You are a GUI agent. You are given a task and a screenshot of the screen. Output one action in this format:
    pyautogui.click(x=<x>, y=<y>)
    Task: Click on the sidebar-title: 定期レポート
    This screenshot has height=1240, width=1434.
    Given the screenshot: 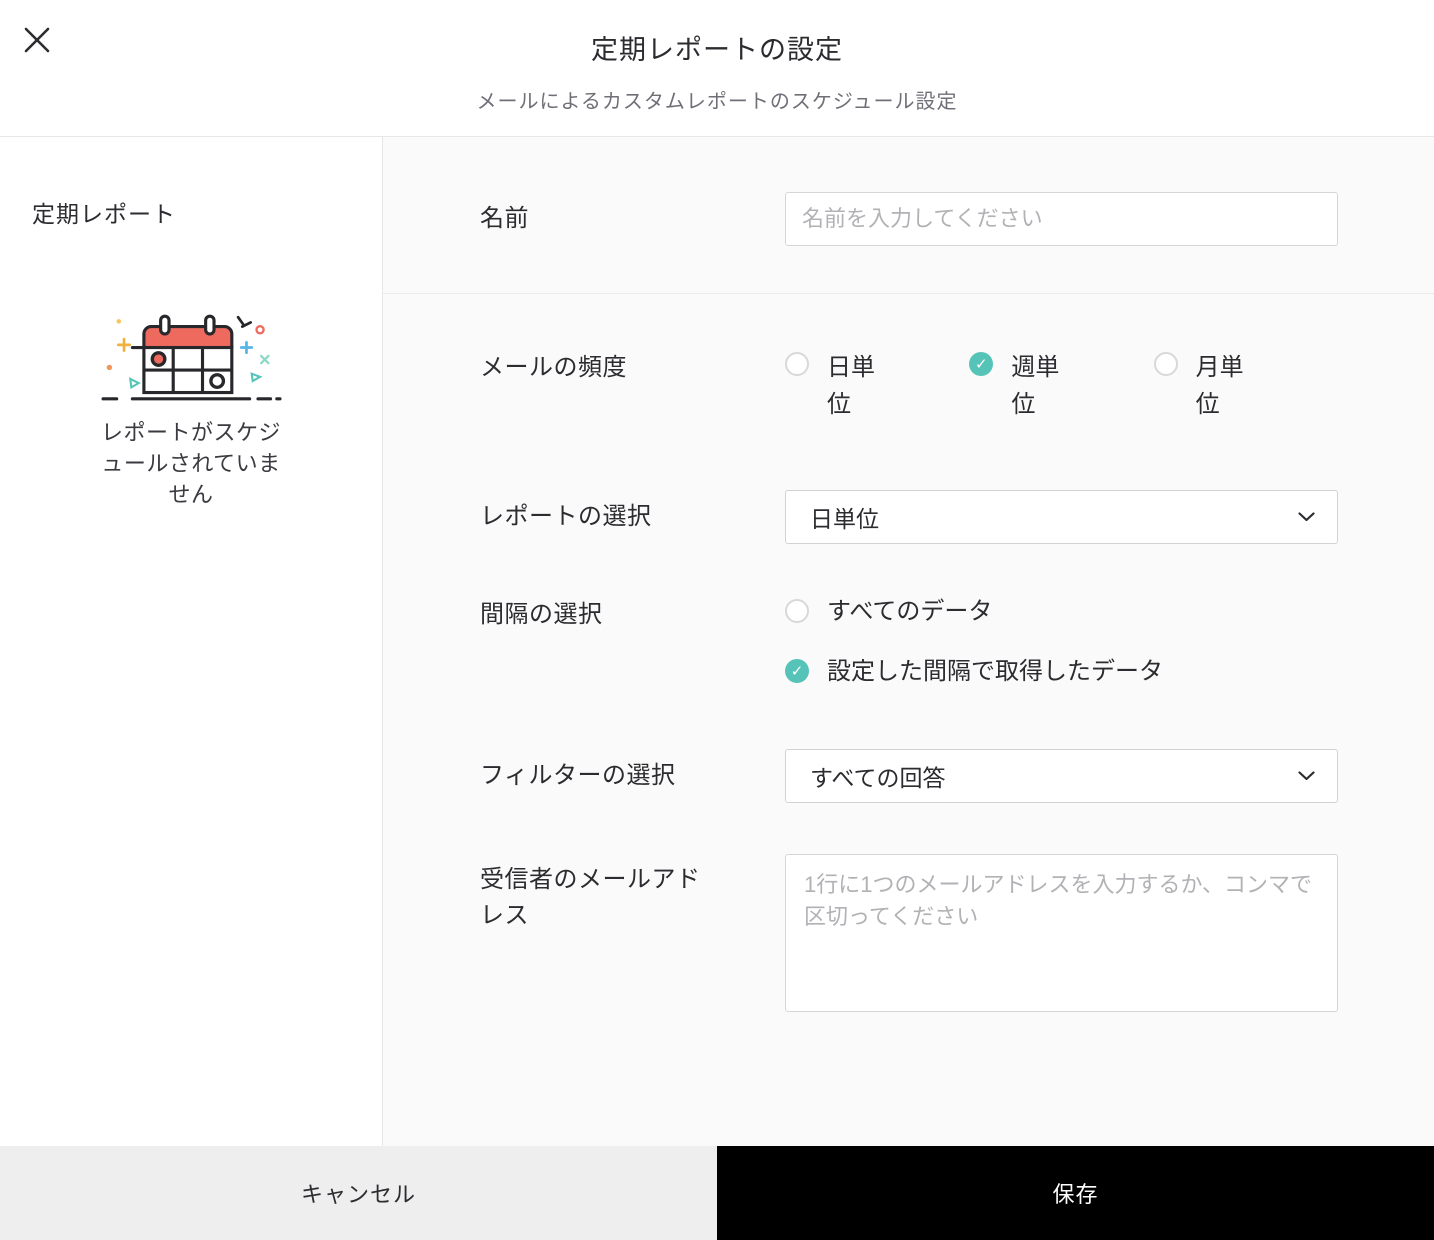 What is the action you would take?
    pyautogui.click(x=104, y=214)
    